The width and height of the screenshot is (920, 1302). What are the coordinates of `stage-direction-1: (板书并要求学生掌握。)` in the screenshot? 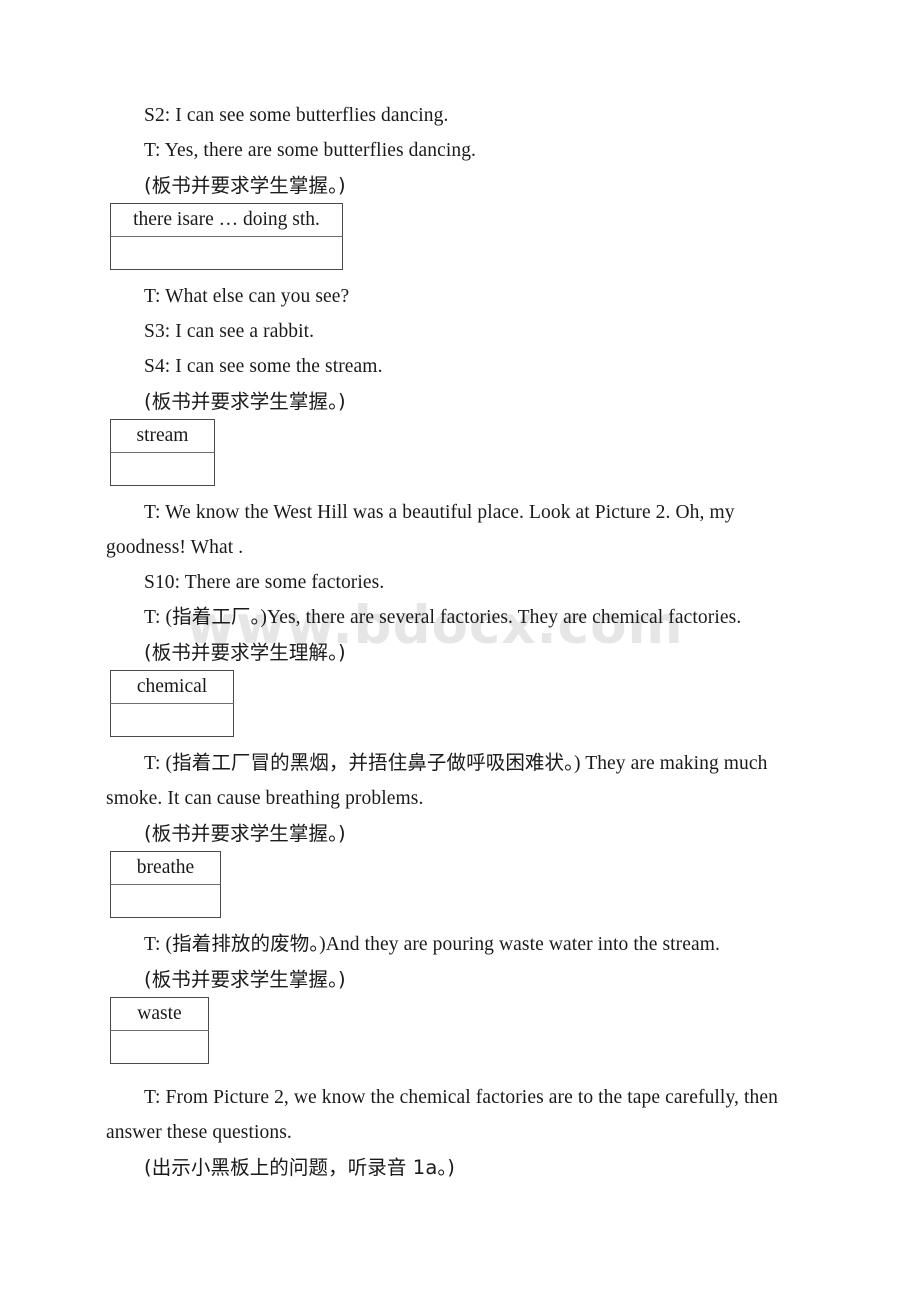 It's located at (245, 185).